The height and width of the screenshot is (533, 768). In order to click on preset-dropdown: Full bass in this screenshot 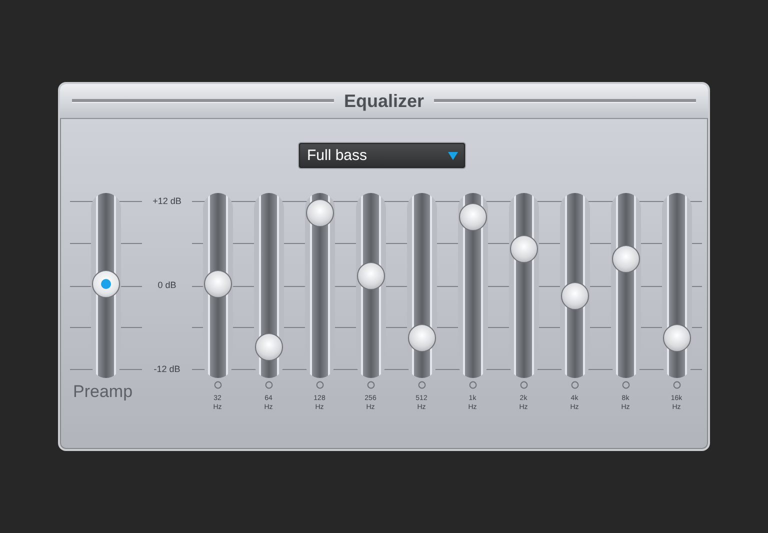, I will do `click(382, 155)`.